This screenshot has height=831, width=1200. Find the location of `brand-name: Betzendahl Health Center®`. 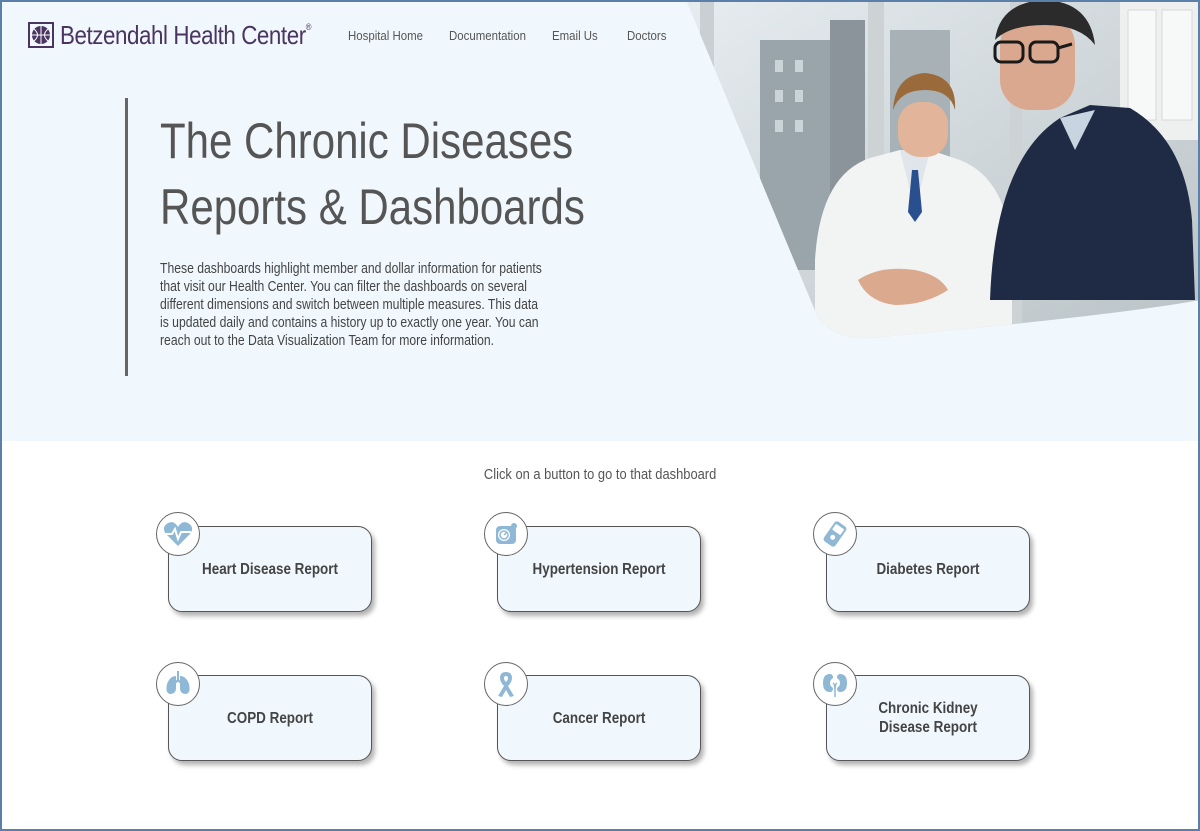

brand-name: Betzendahl Health Center® is located at coordinates (186, 34).